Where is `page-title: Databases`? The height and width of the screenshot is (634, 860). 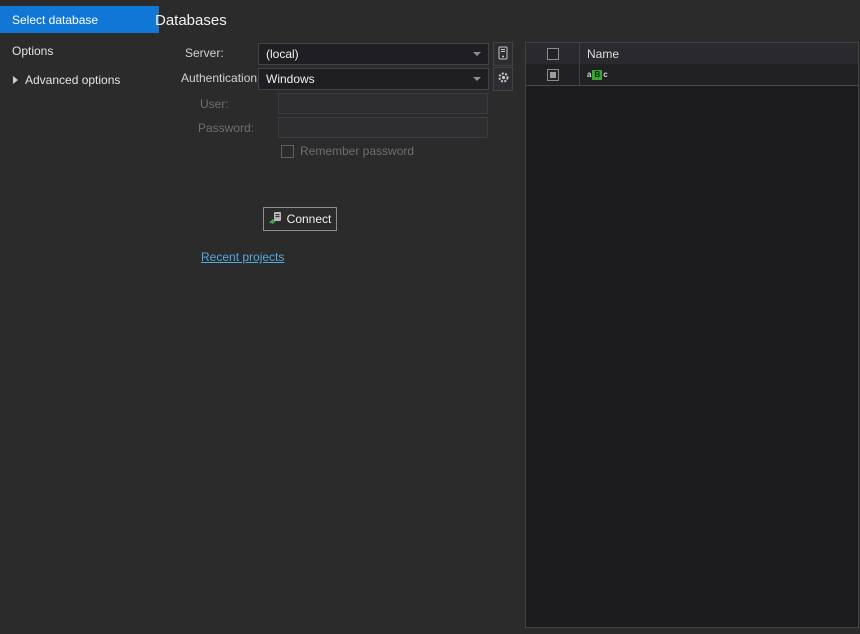
page-title: Databases is located at coordinates (191, 20).